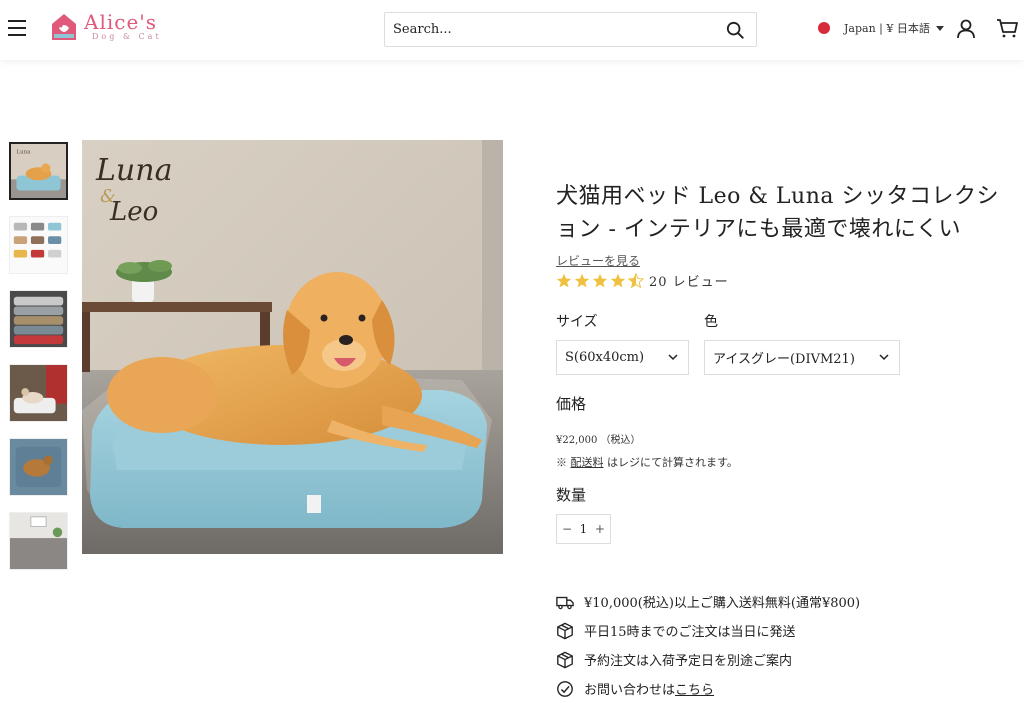  Describe the element at coordinates (577, 322) in the screenshot. I see `size-label: サイズ` at that location.